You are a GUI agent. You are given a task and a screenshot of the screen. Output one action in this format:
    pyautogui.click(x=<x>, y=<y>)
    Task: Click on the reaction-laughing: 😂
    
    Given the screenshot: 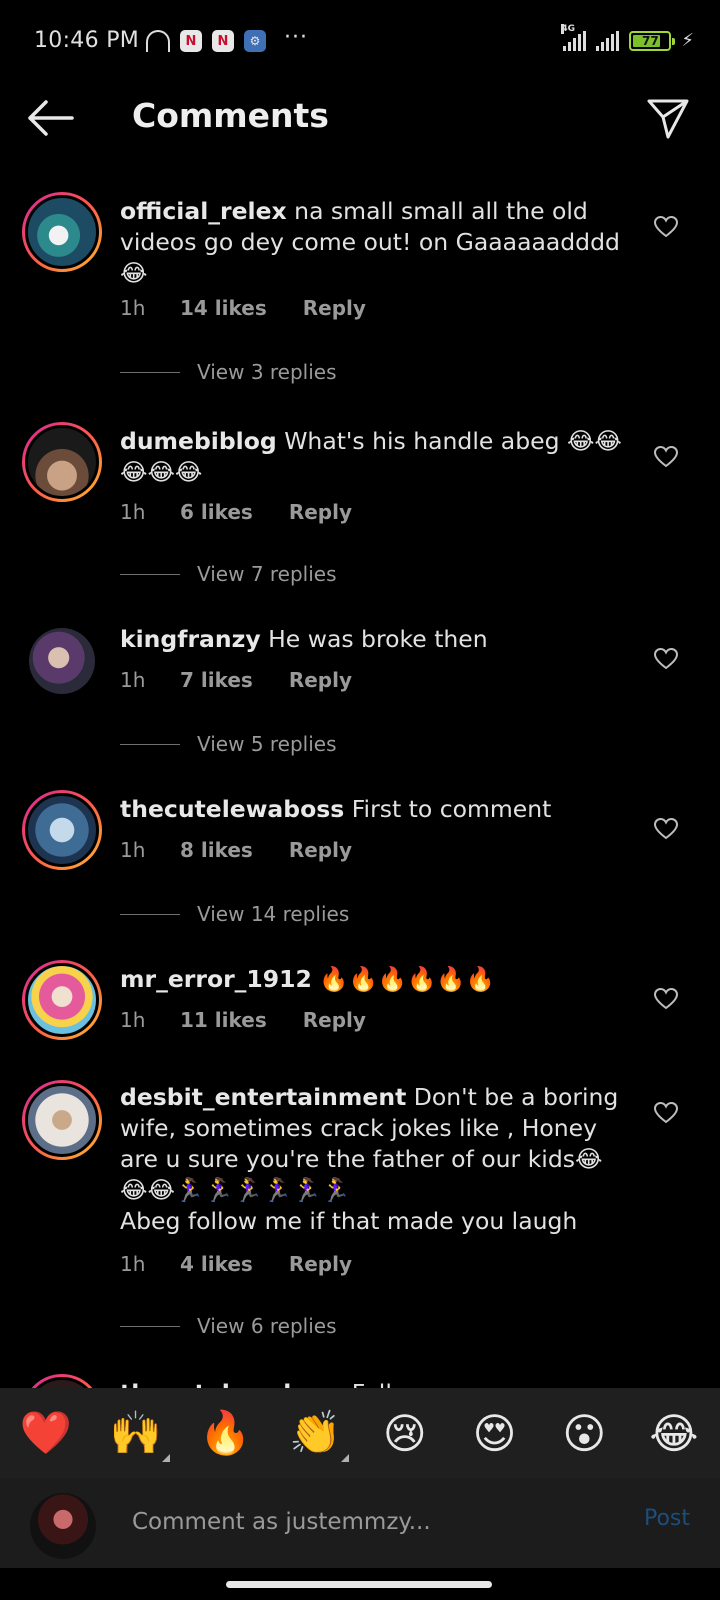 What is the action you would take?
    pyautogui.click(x=674, y=1433)
    